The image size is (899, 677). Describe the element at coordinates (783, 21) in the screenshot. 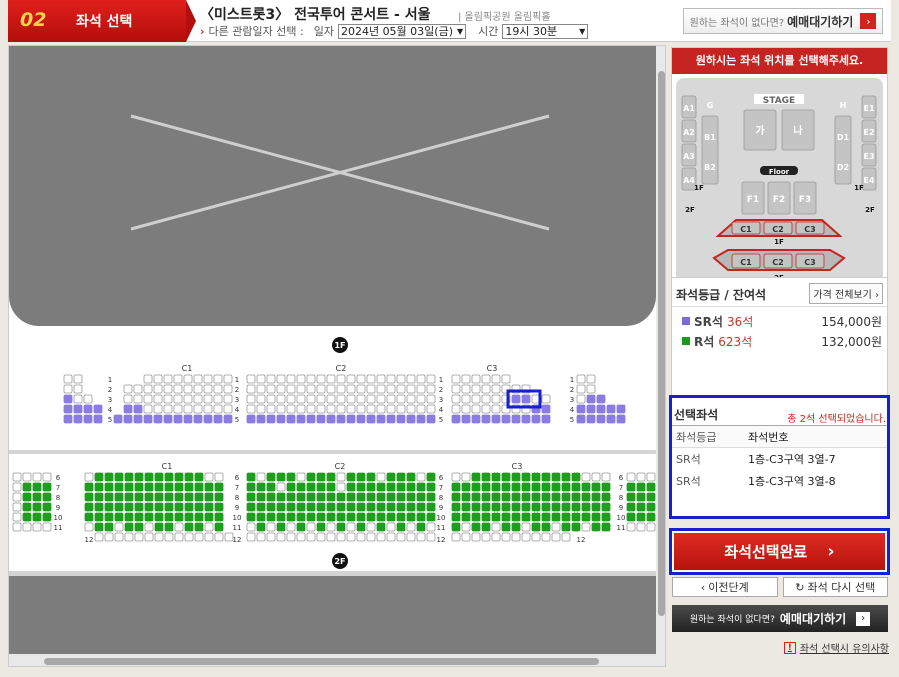

I see `waitlist-button-top: 원하는 좌석이 없다면? 예매대기하기 ›` at that location.